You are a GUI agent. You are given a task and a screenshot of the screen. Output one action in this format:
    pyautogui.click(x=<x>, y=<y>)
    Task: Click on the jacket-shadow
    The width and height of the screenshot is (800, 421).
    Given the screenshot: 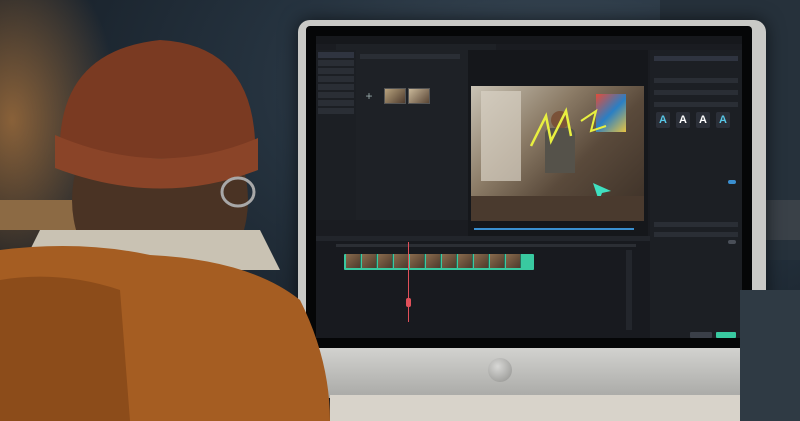 What is the action you would take?
    pyautogui.click(x=65, y=348)
    